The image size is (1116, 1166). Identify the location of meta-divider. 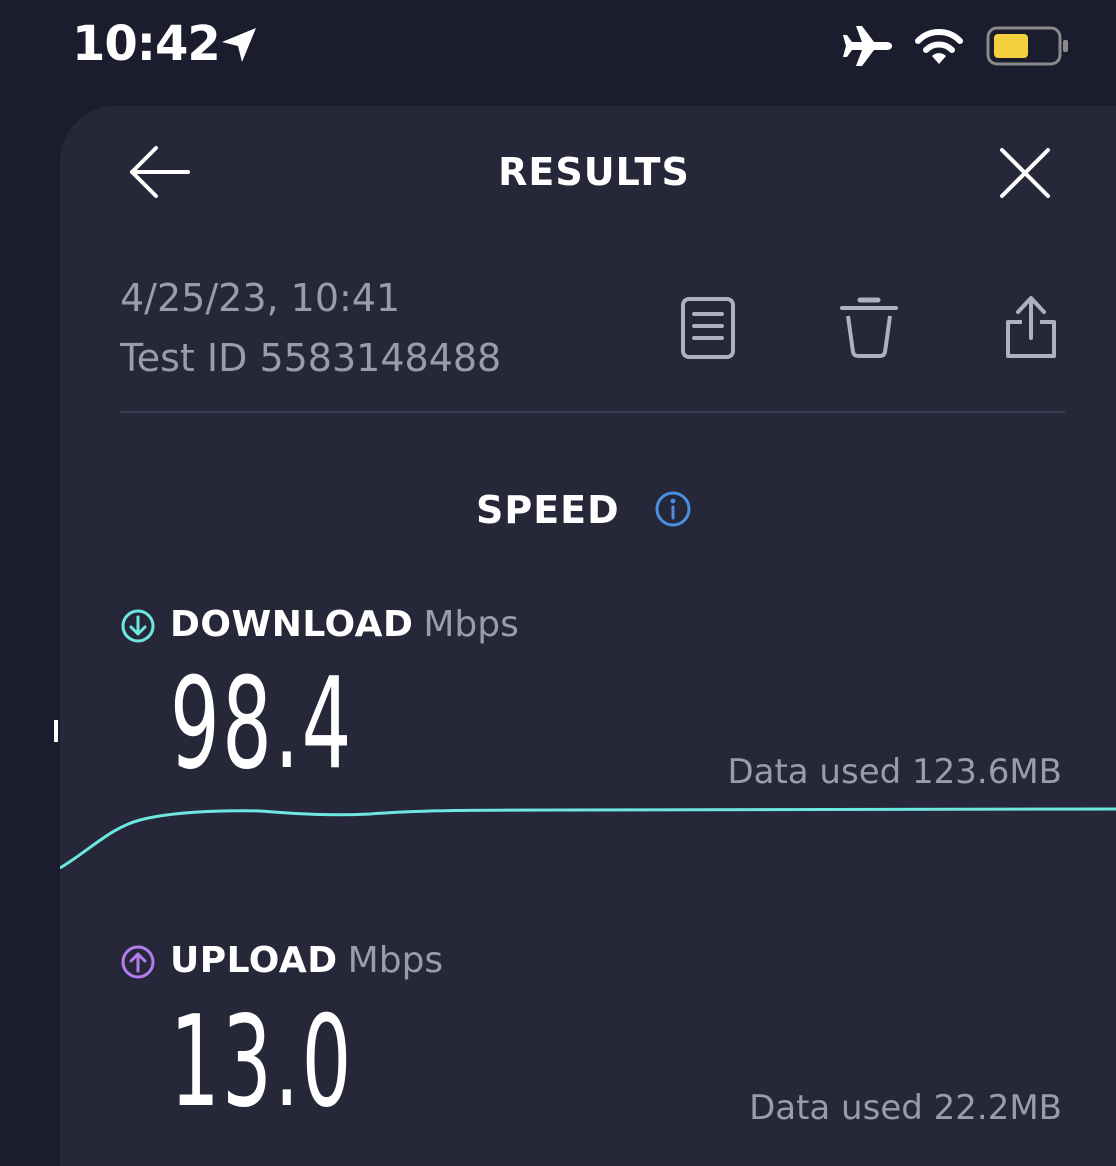
(592, 412).